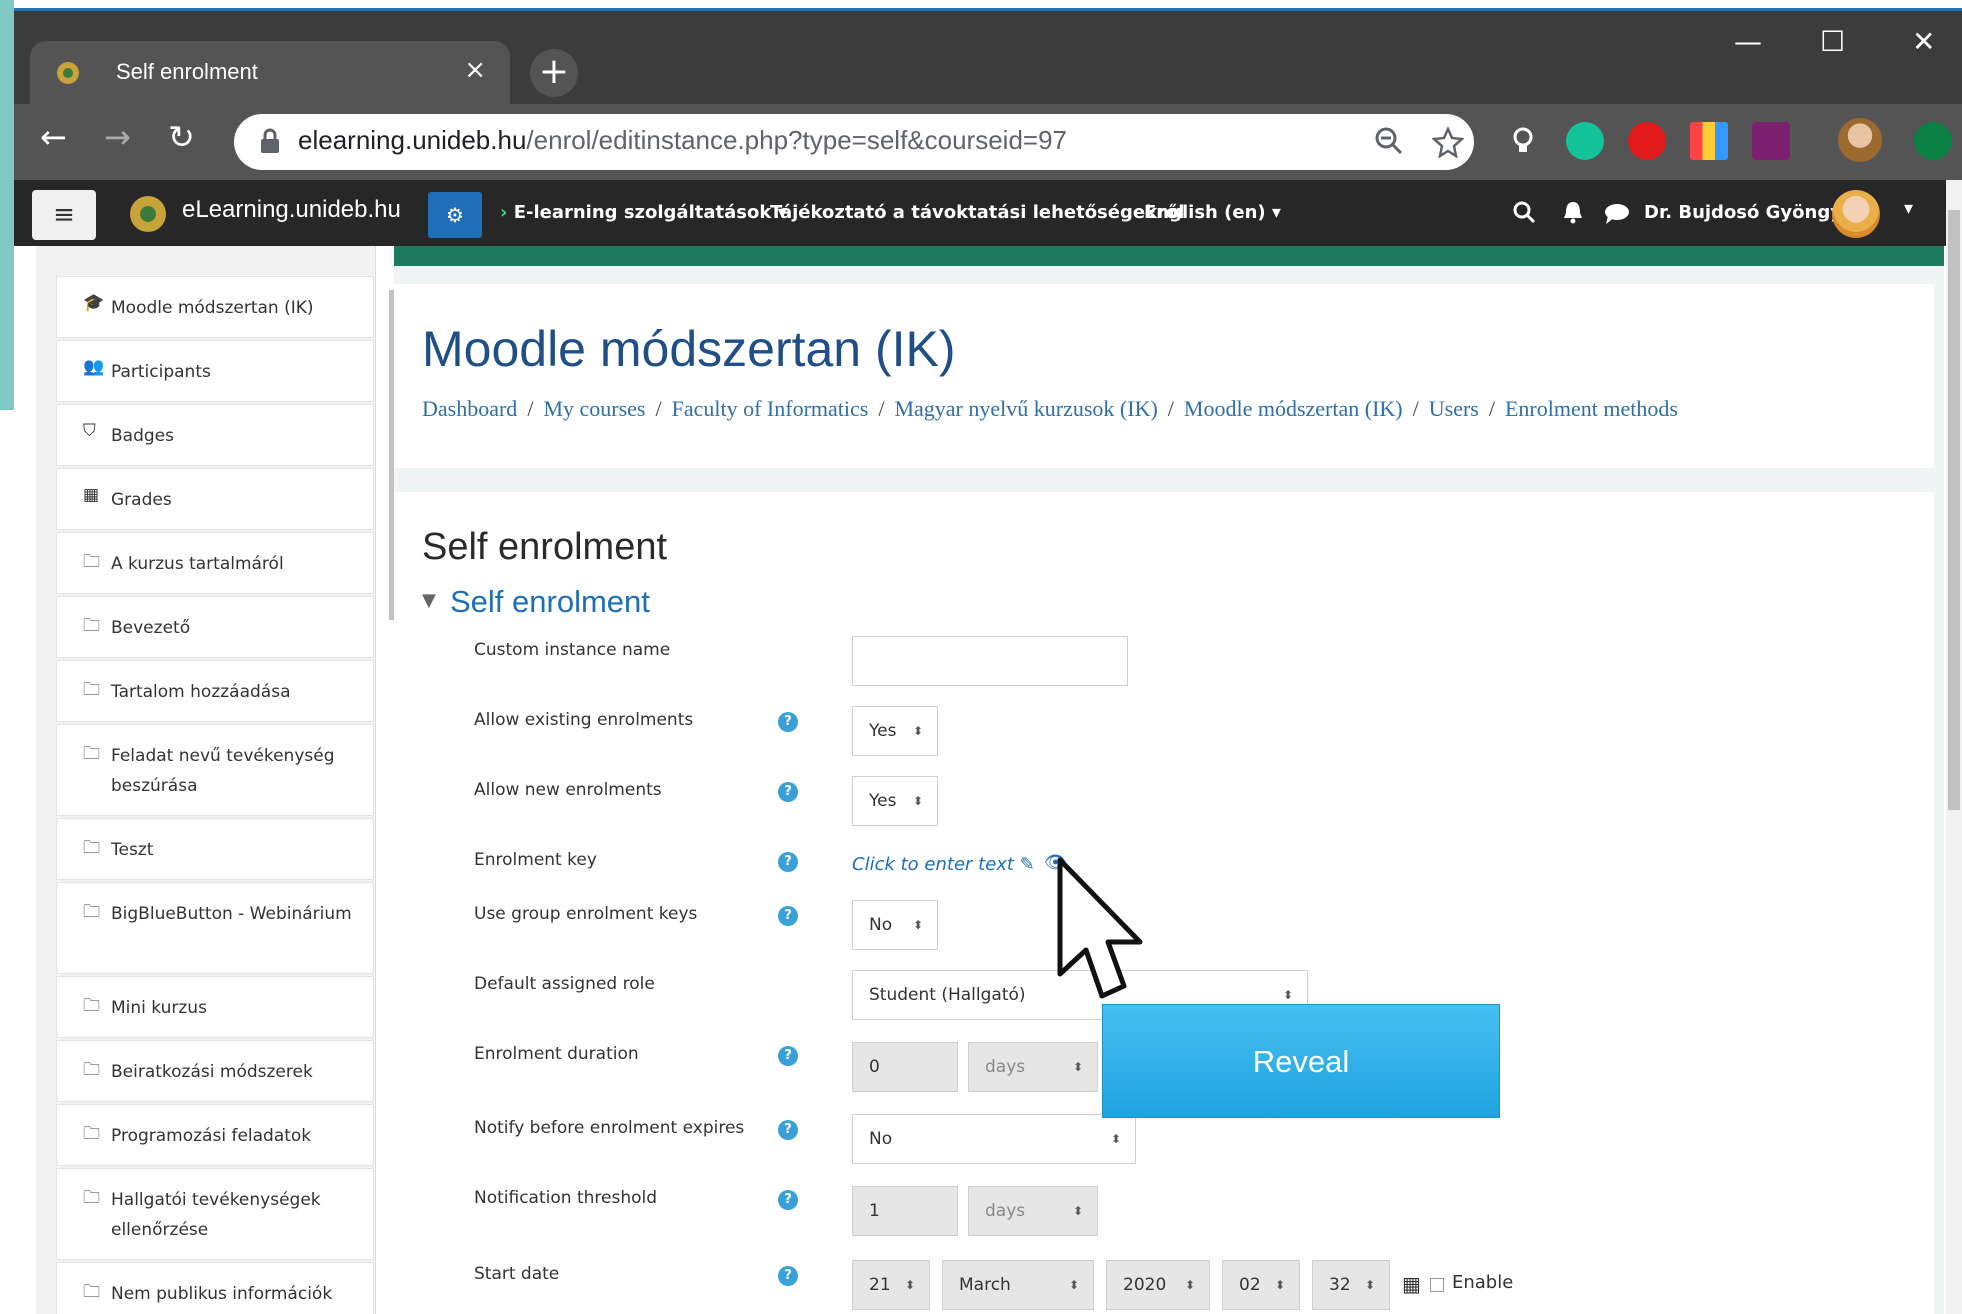 This screenshot has height=1314, width=1962. Describe the element at coordinates (1954, 510) in the screenshot. I see `page-scrollbar-thumb` at that location.